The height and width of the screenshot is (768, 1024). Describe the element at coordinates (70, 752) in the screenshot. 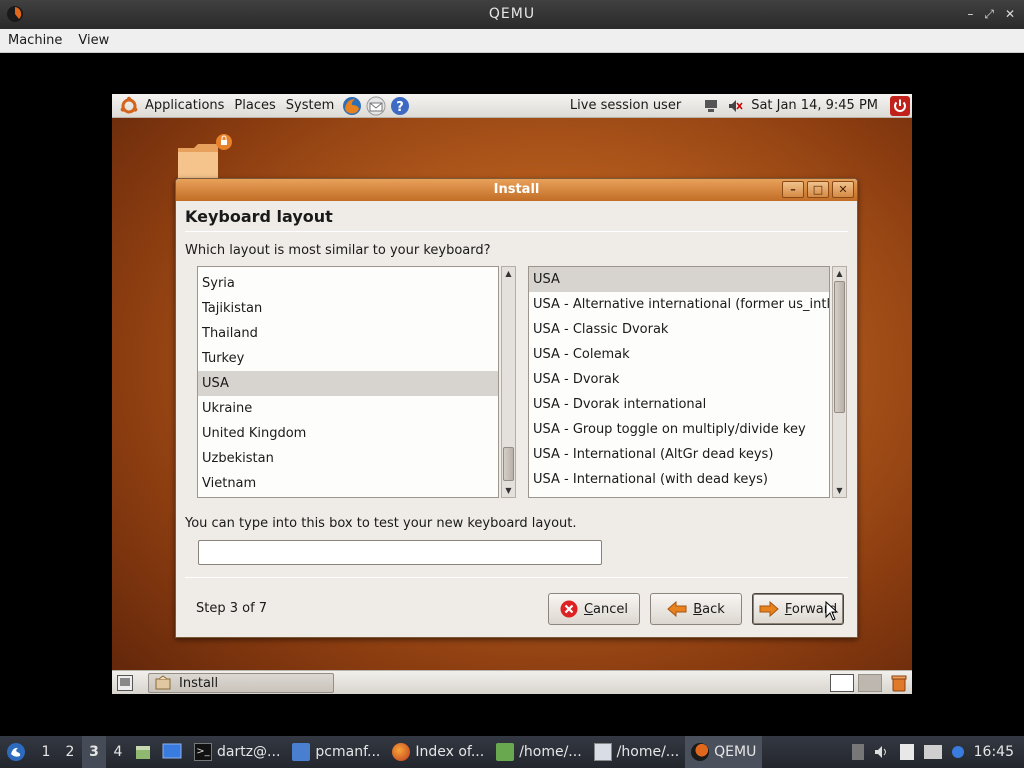

I see `workspace-switch-2: 2` at that location.